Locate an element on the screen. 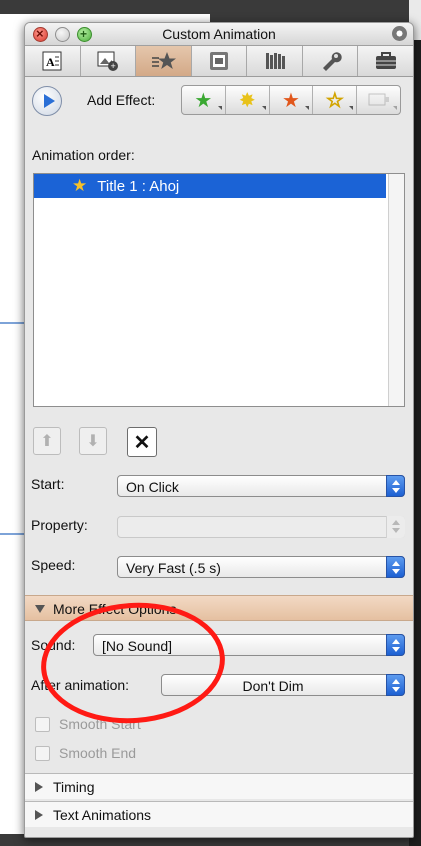  smooth-start-checkbox-row: Smooth Start is located at coordinates (88, 724).